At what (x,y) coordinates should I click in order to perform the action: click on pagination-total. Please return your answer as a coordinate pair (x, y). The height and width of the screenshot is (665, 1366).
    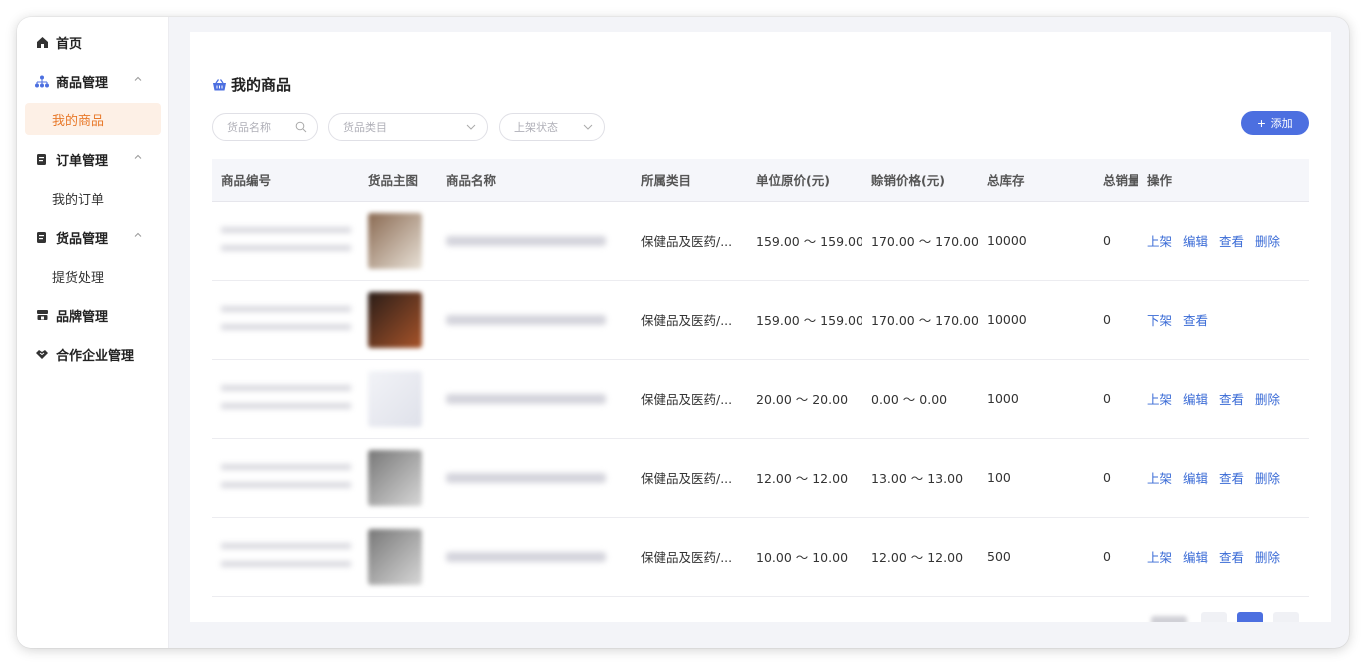
    Looking at the image, I should click on (1169, 619).